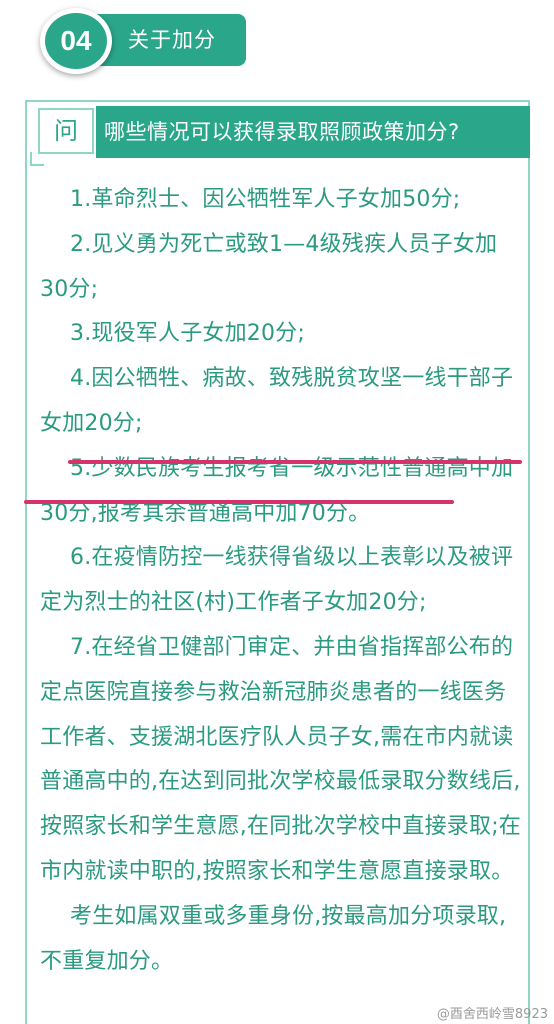 The width and height of the screenshot is (554, 1024). Describe the element at coordinates (282, 132) in the screenshot. I see `question-text: 哪些情况可以获得录取照顾政策加分?` at that location.